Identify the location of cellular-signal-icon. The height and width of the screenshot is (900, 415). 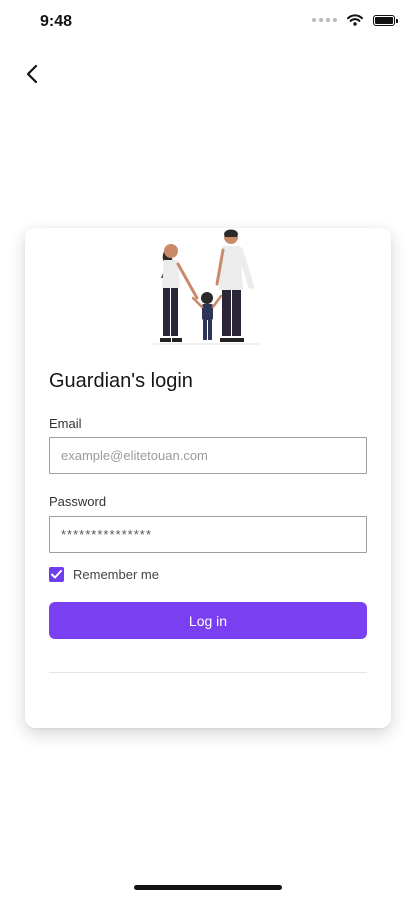
(324, 20).